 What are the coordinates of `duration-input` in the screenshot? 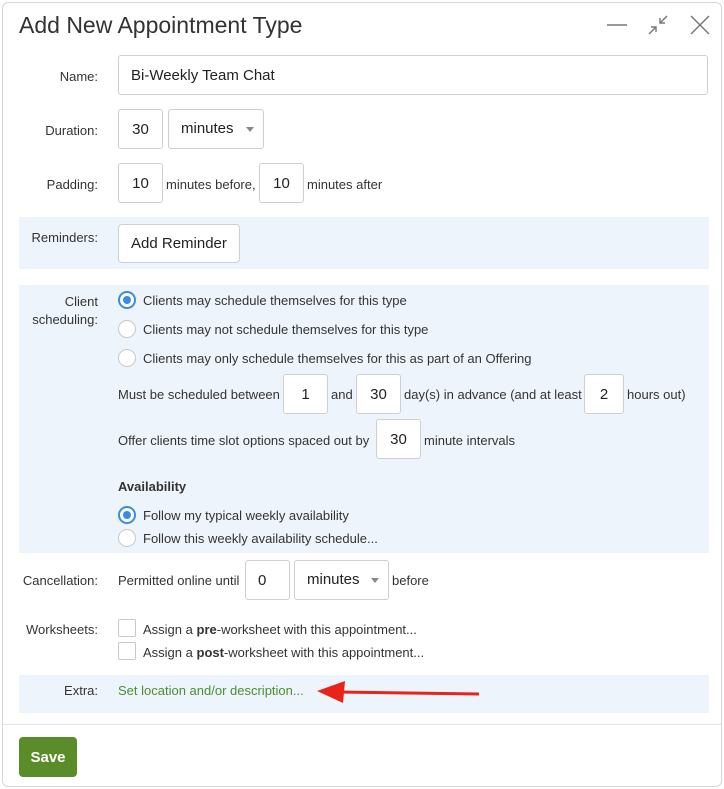 It's located at (140, 129).